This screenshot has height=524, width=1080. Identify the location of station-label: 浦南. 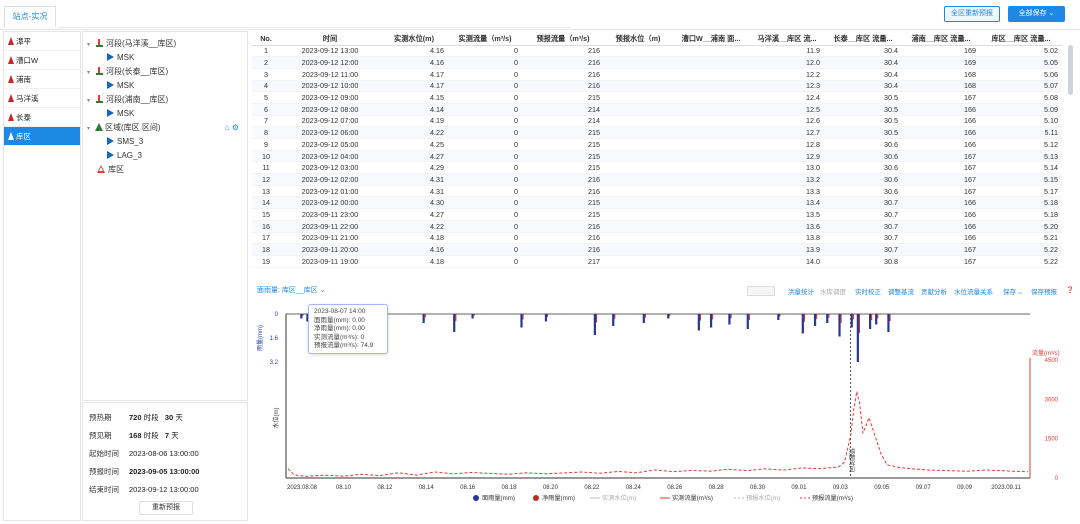
(23, 79).